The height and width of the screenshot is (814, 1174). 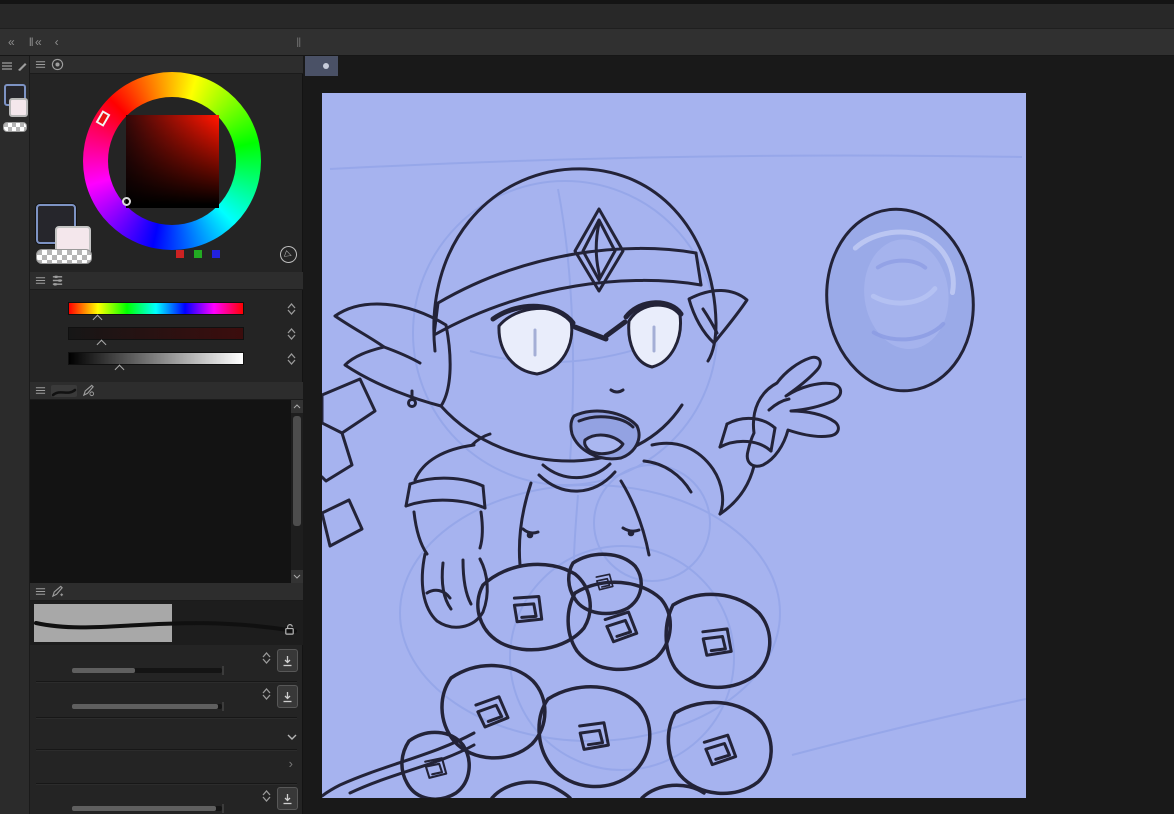 What do you see at coordinates (292, 737) in the screenshot?
I see `chevron-down-icon` at bounding box center [292, 737].